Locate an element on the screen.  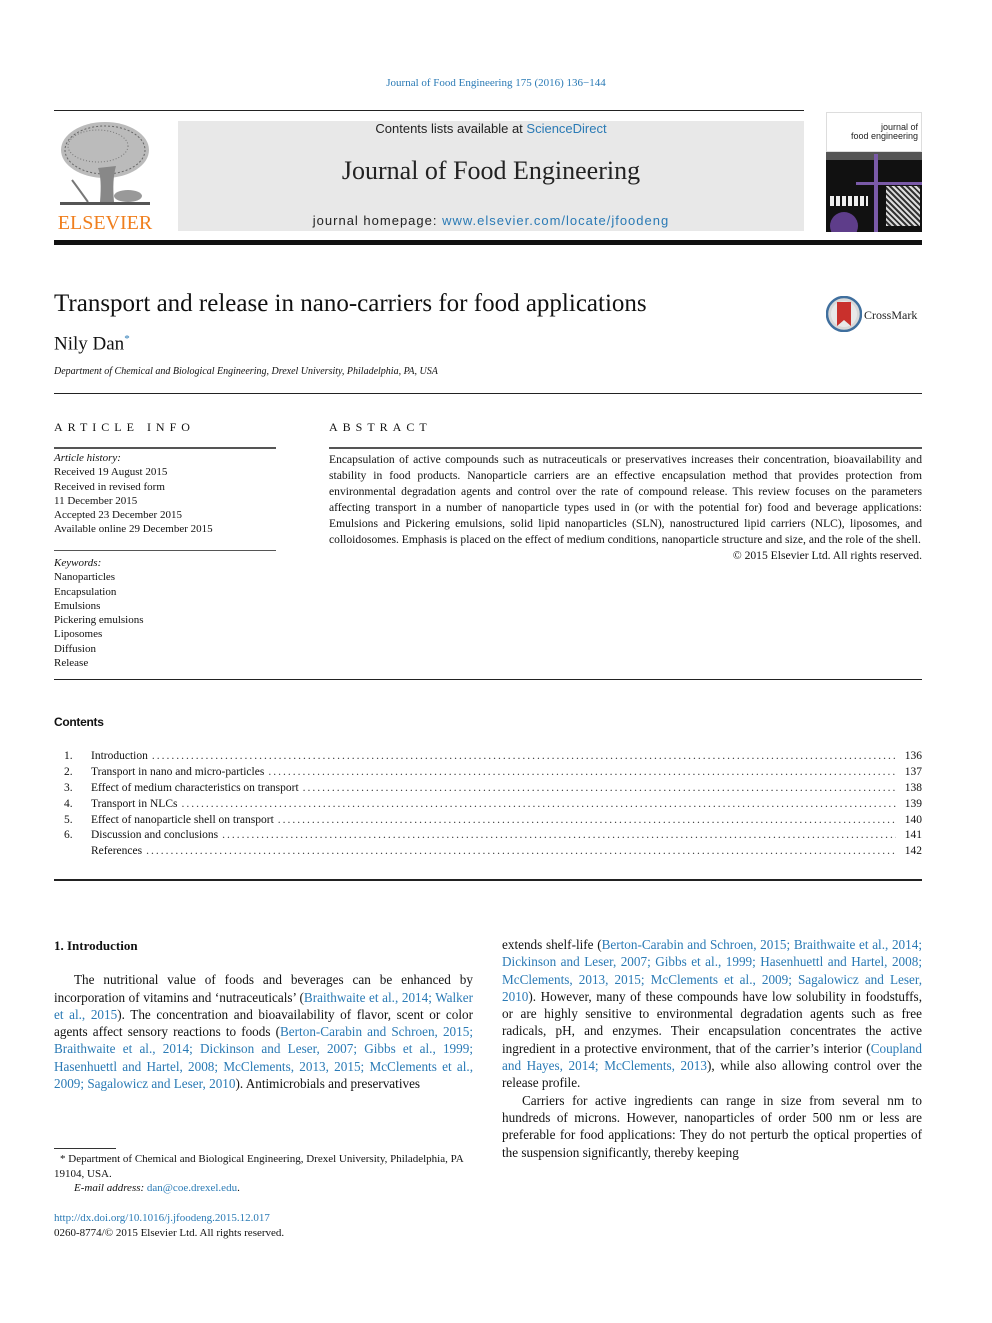
author-footnote-mark: * is located at coordinates (127, 339).